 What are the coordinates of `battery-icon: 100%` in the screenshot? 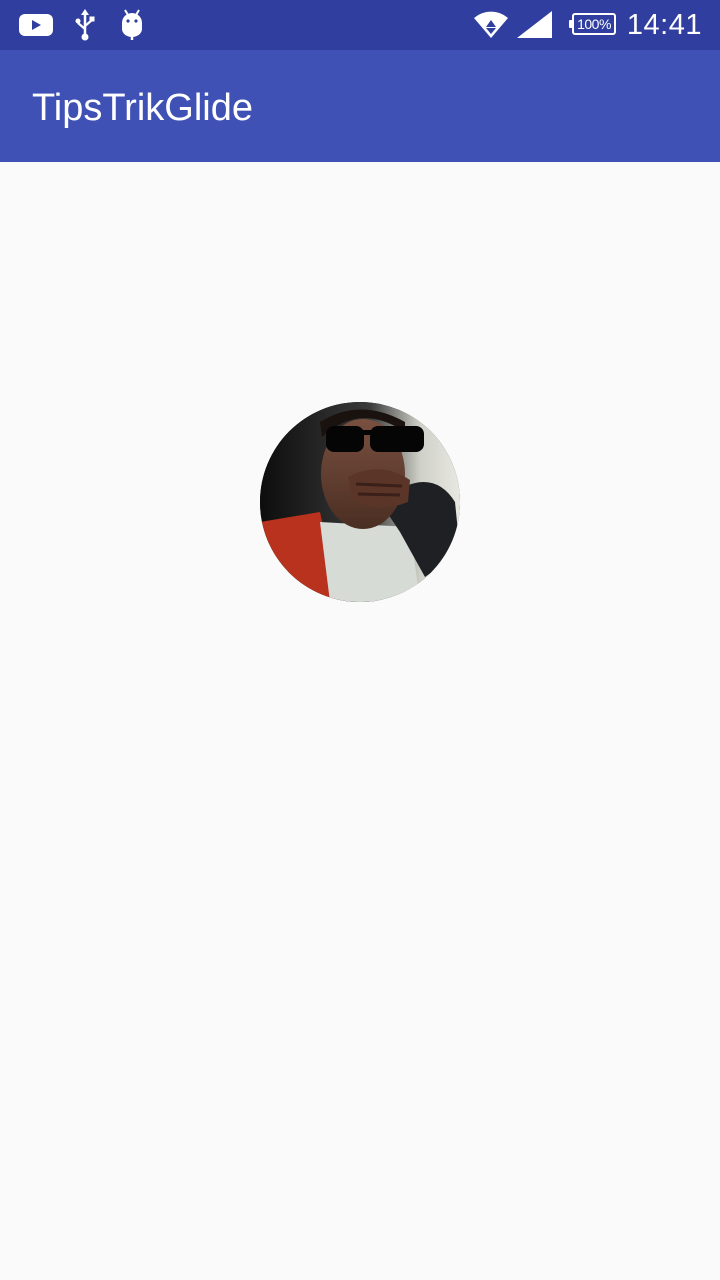 It's located at (592, 24).